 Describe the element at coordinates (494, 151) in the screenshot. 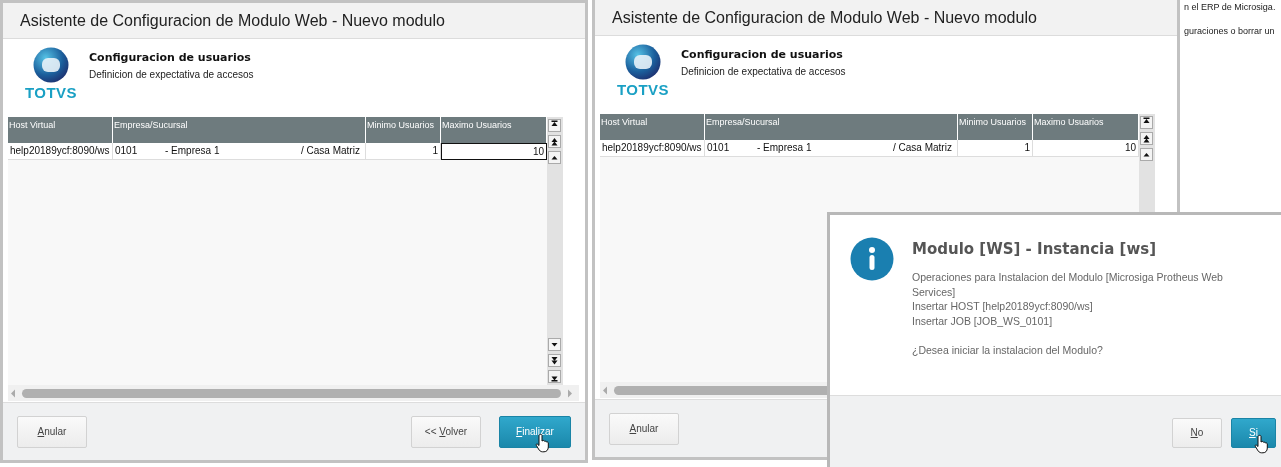

I see `cell-editor: 10` at that location.